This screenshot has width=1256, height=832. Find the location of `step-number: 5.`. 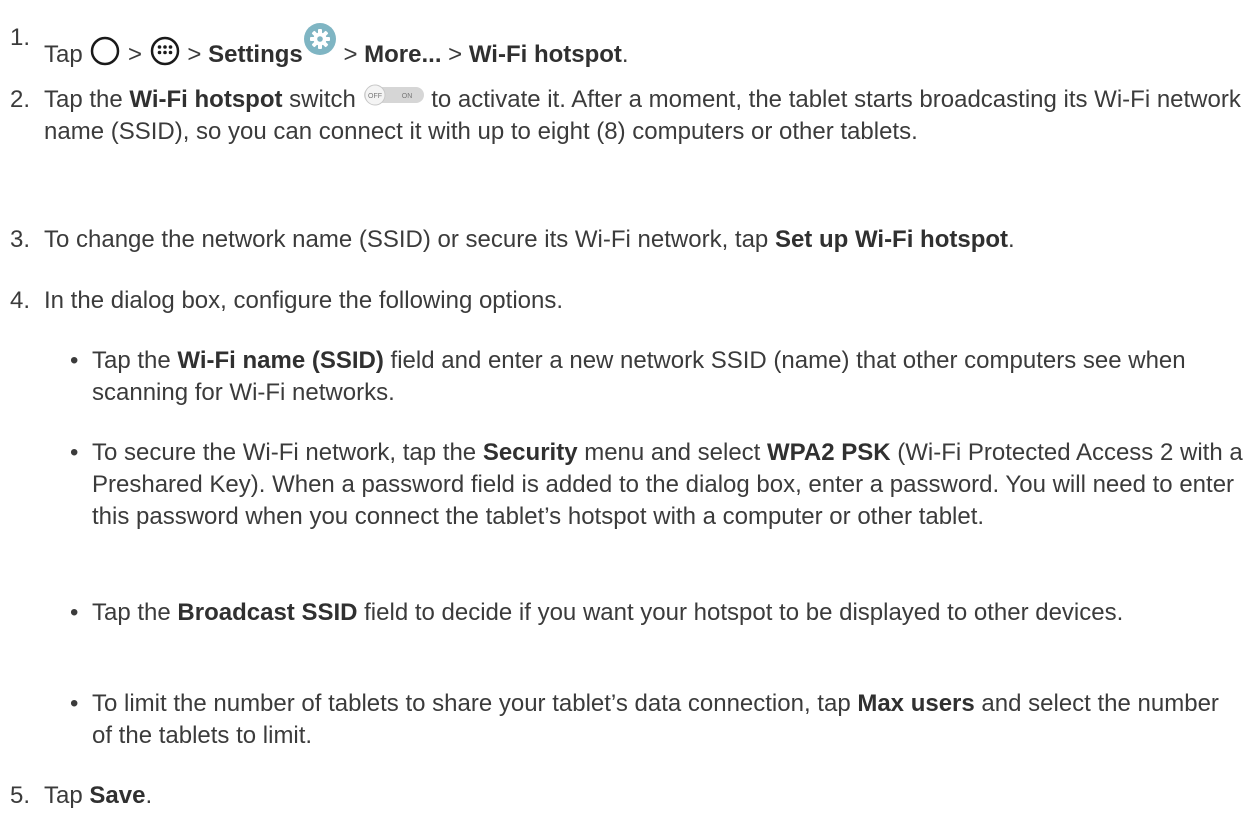

step-number: 5. is located at coordinates (20, 795).